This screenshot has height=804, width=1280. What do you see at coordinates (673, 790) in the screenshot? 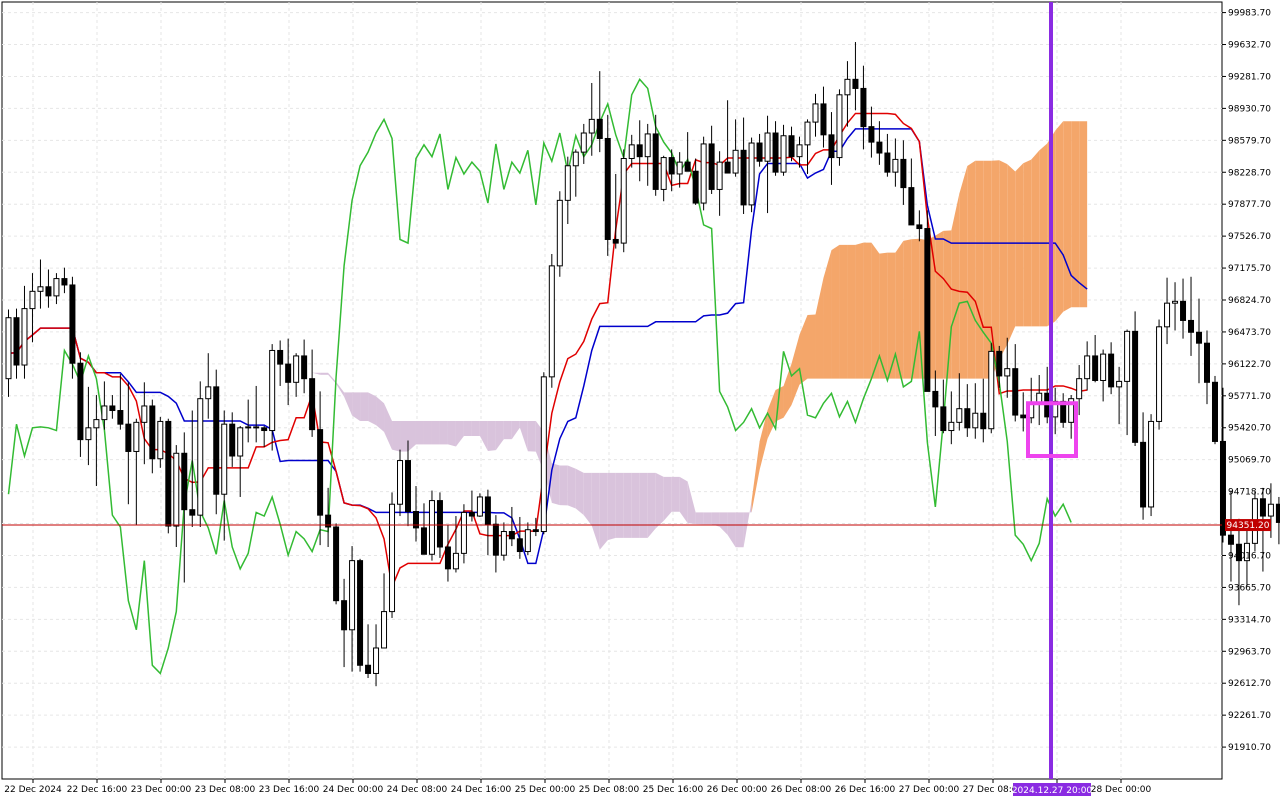
I see `time-tick-label: 25 Dec 16:00` at bounding box center [673, 790].